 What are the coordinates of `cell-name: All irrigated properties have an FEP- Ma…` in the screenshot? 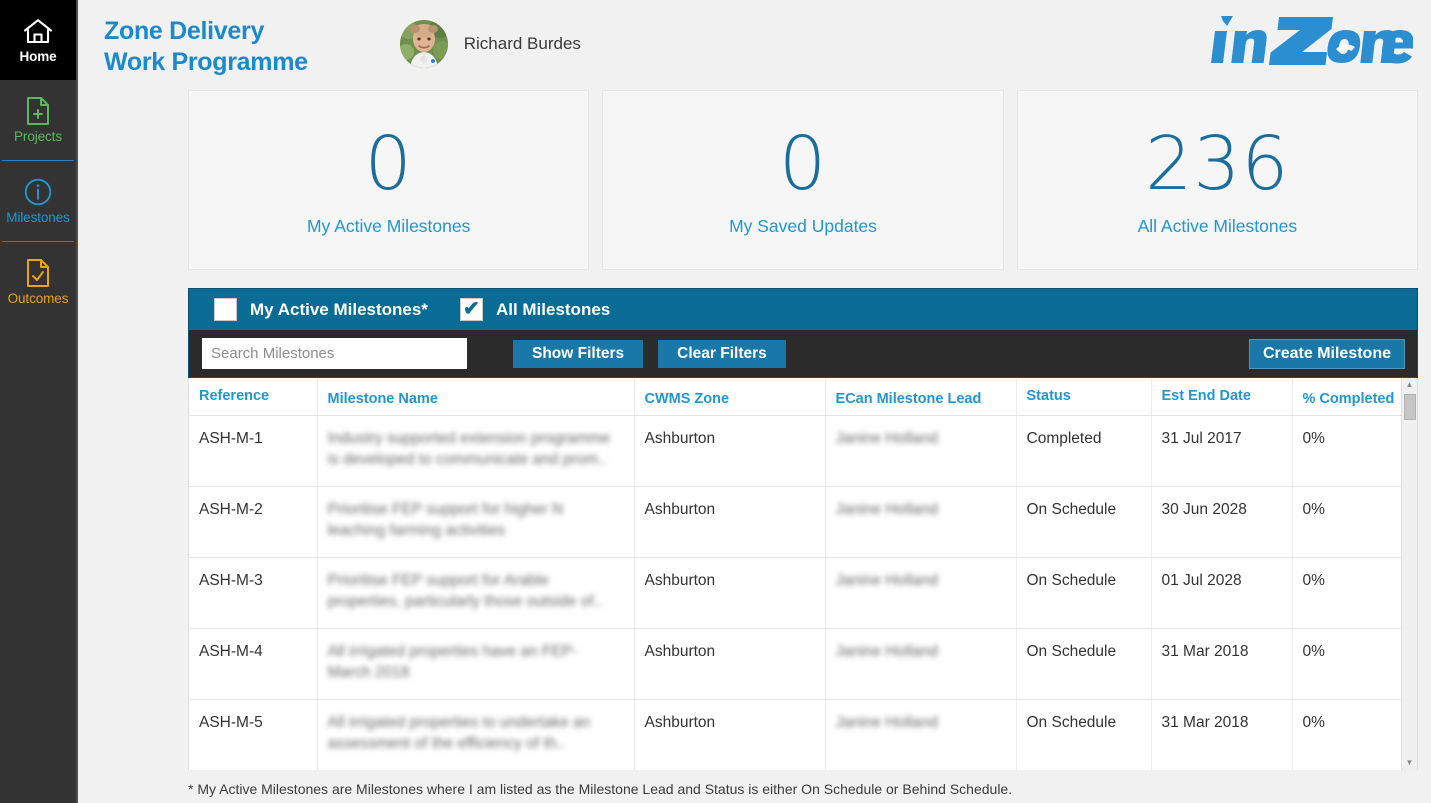 It's located at (476, 664).